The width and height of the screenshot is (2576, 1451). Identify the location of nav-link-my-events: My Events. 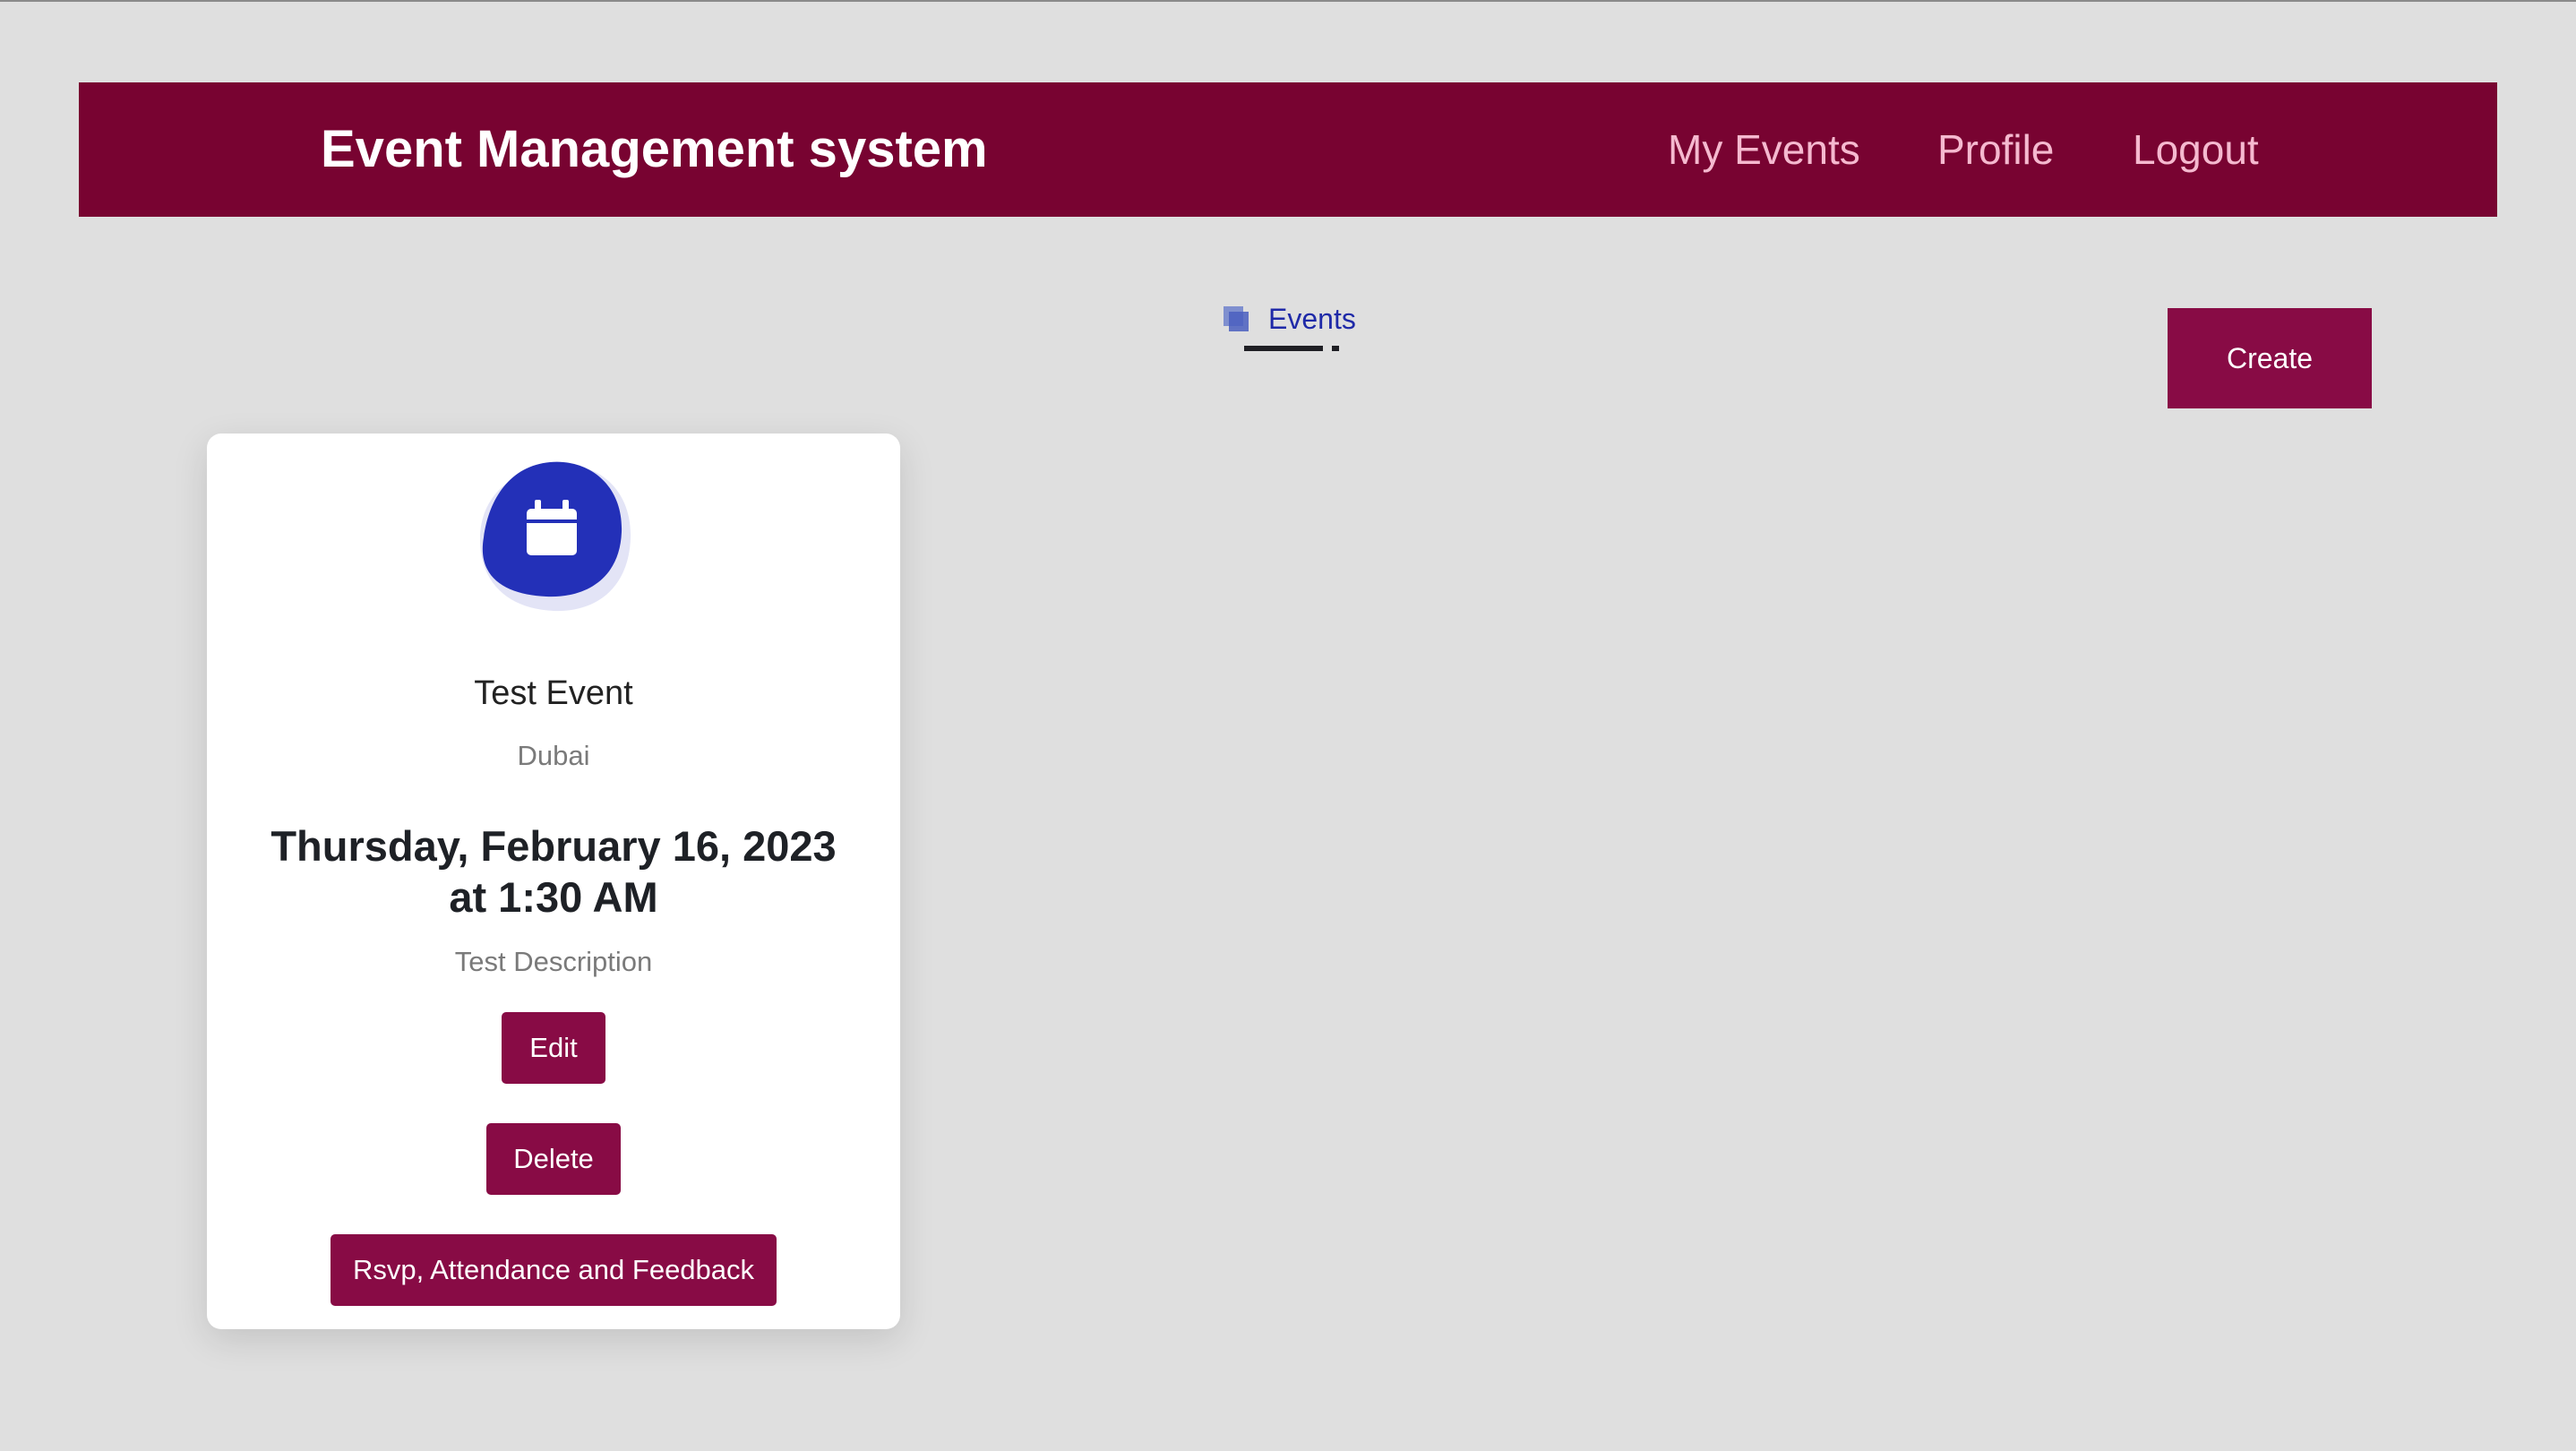
(1764, 150).